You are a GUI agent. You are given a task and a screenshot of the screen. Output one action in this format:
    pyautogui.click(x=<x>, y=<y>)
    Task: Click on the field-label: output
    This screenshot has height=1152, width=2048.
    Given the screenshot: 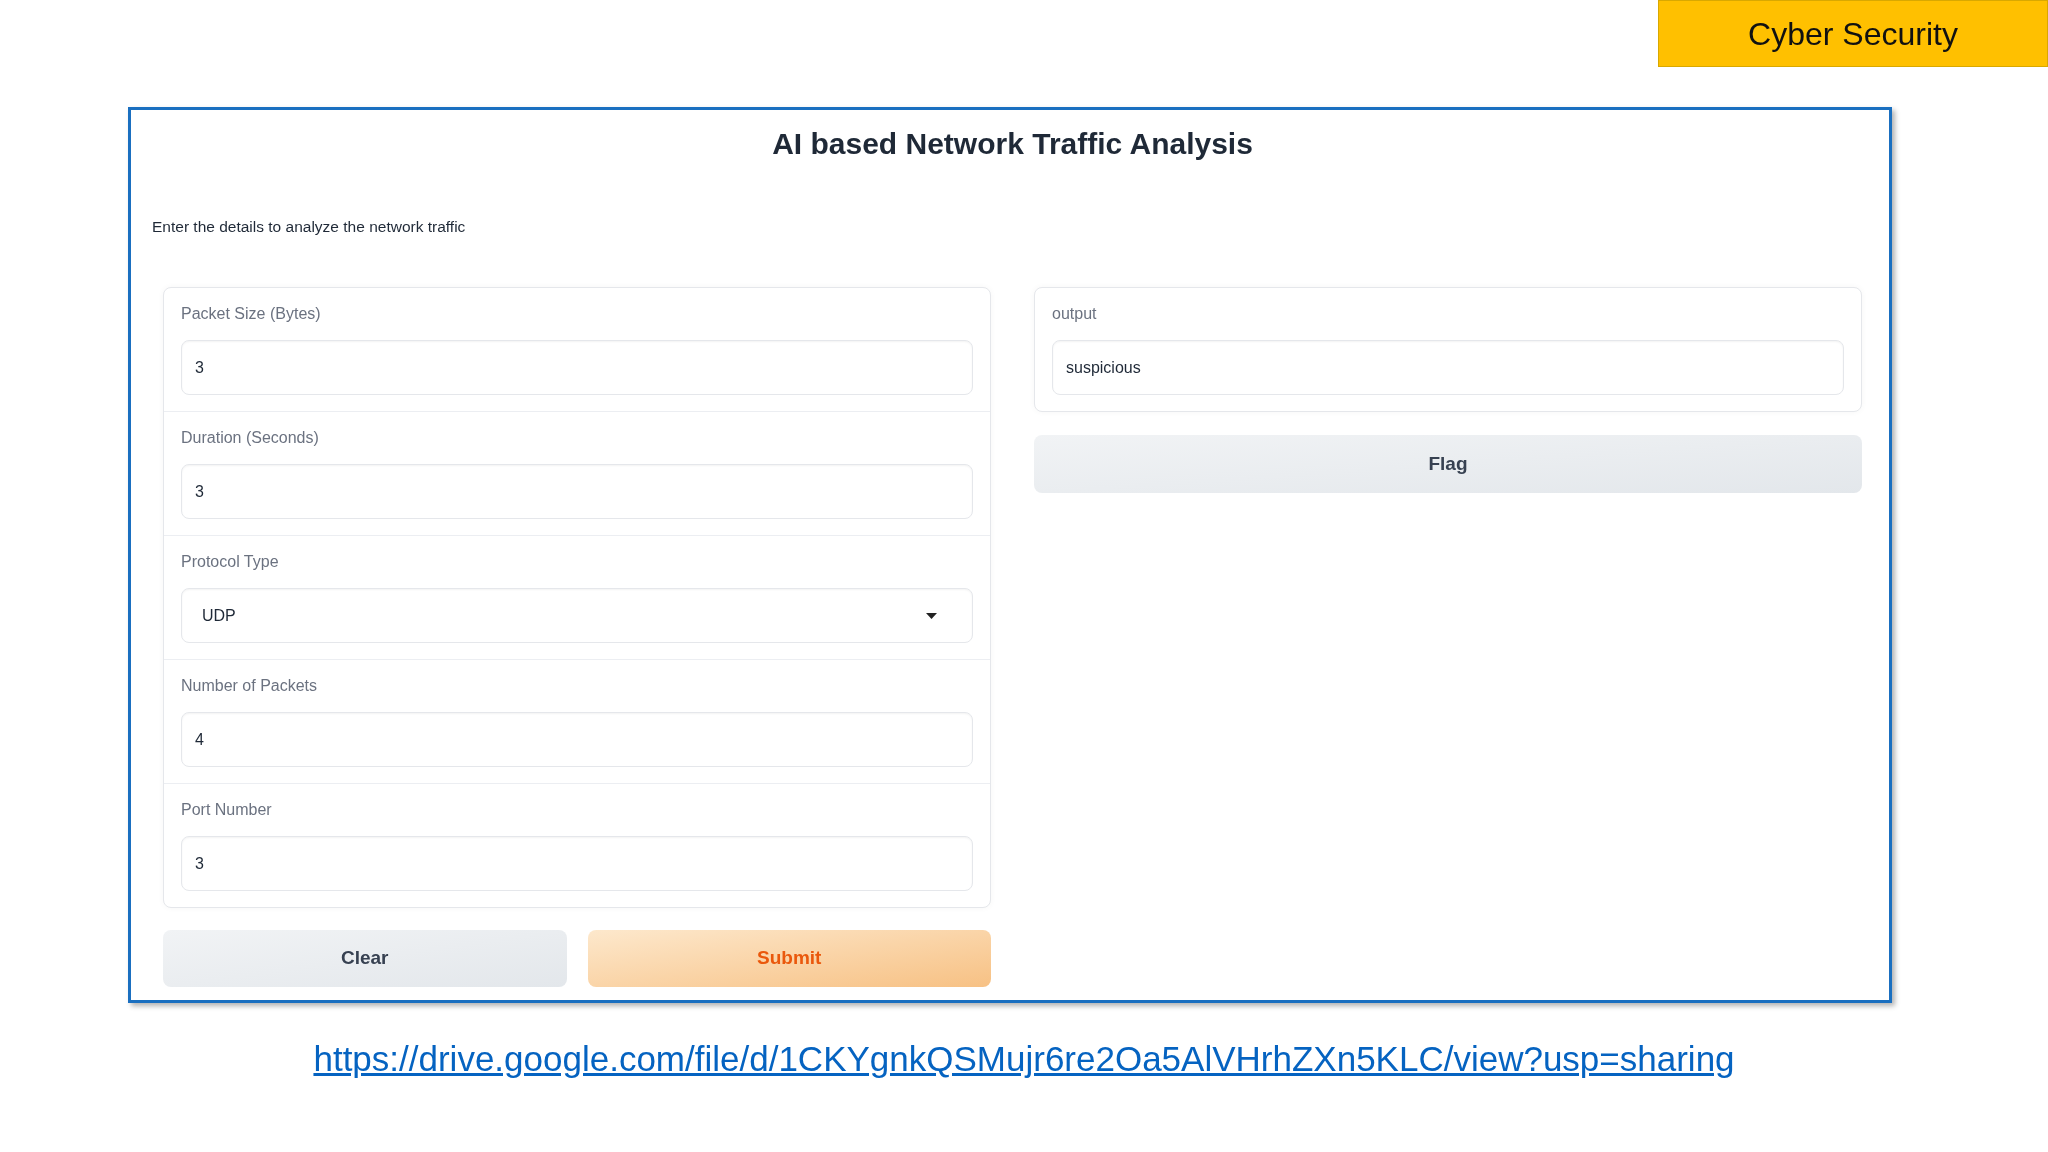 What is the action you would take?
    pyautogui.click(x=1074, y=314)
    